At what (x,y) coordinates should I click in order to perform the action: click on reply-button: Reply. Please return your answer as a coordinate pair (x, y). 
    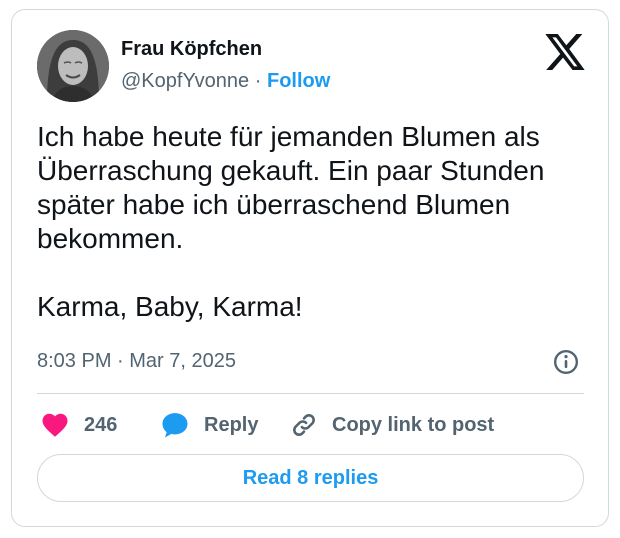
    Looking at the image, I should click on (209, 425).